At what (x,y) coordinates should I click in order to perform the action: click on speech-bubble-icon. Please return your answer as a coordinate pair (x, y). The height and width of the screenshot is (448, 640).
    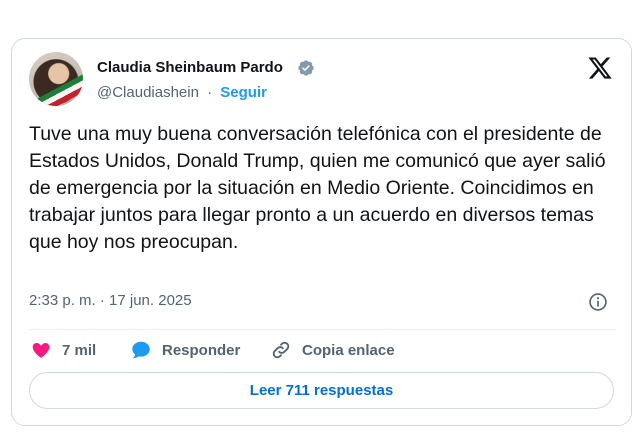
    Looking at the image, I should click on (141, 350).